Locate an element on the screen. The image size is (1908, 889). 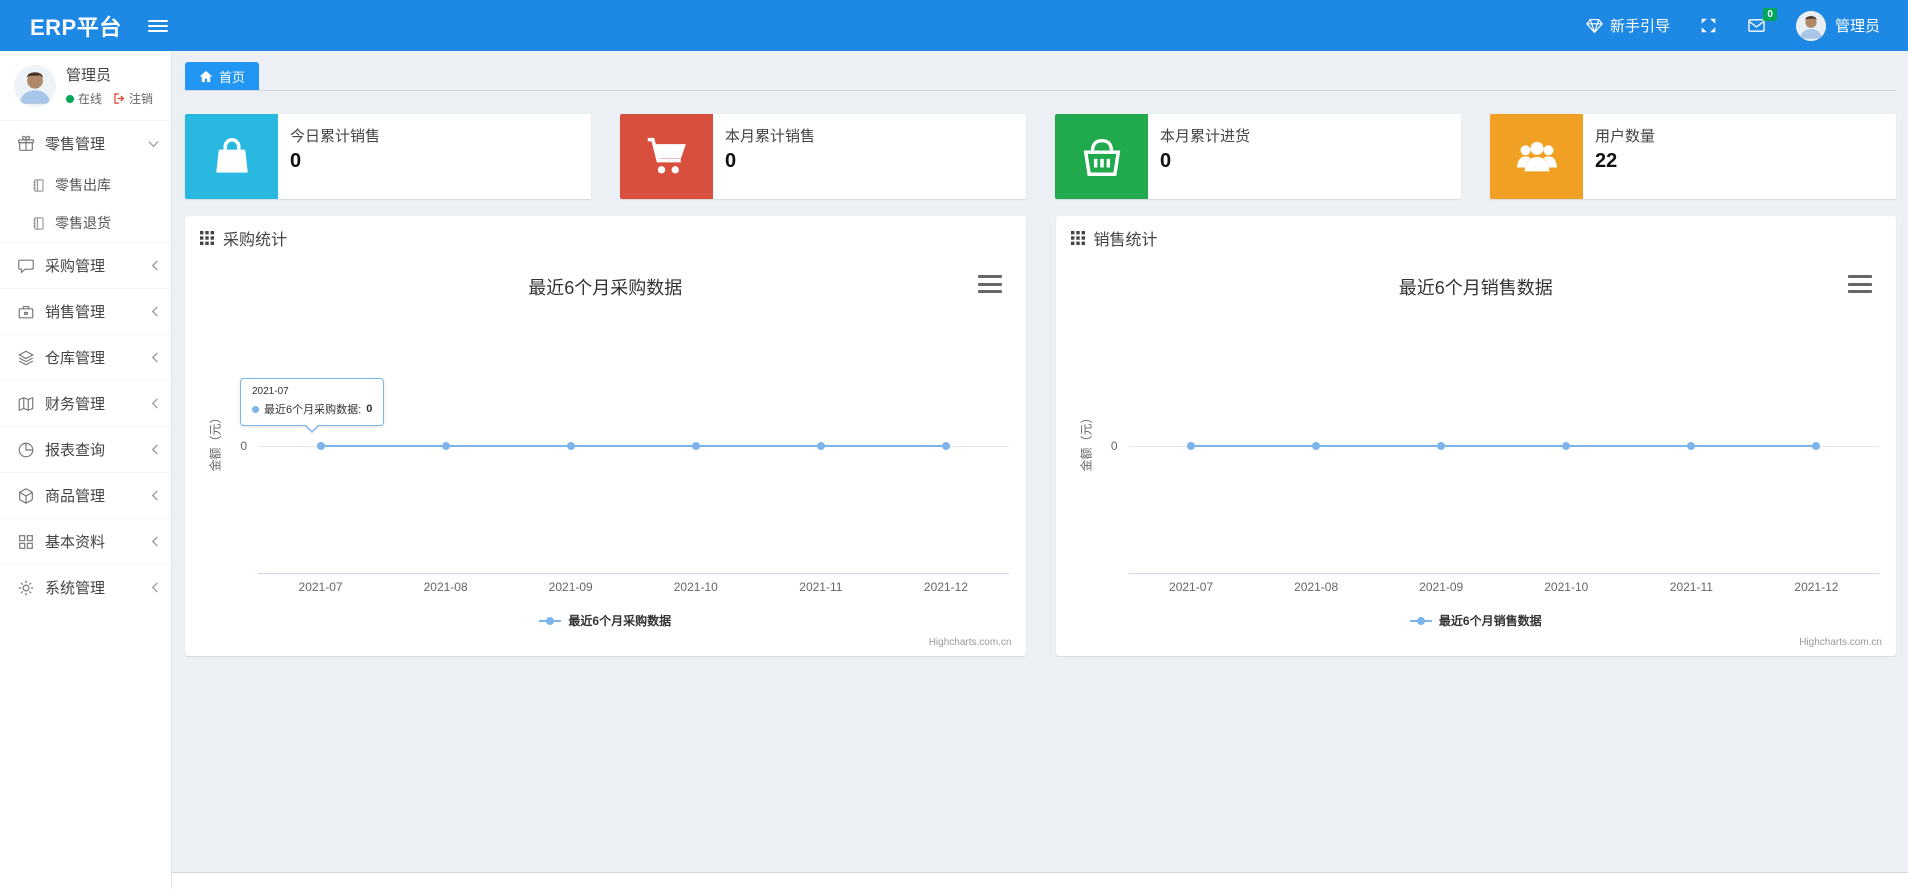
sidebar-subitem-label: 零售退货 is located at coordinates (83, 223).